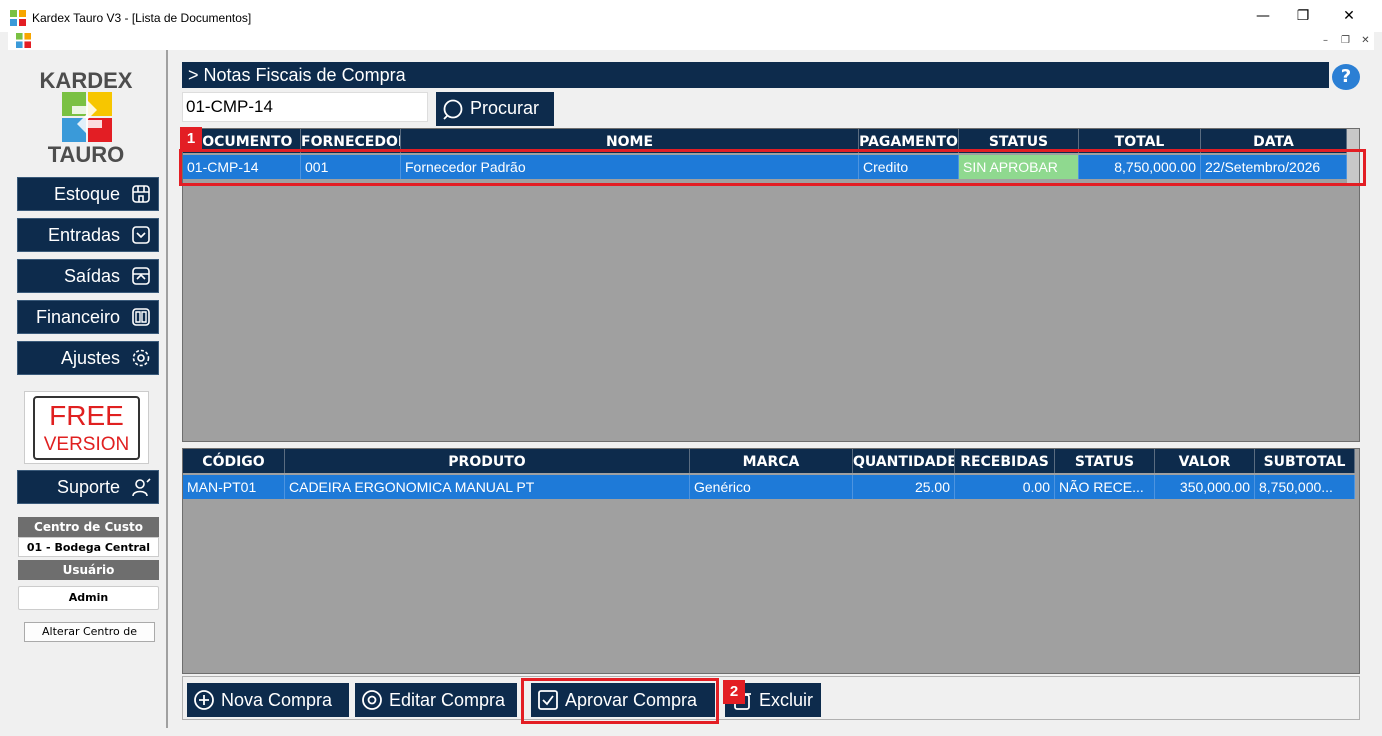 The image size is (1382, 736). What do you see at coordinates (141, 317) in the screenshot?
I see `book-icon` at bounding box center [141, 317].